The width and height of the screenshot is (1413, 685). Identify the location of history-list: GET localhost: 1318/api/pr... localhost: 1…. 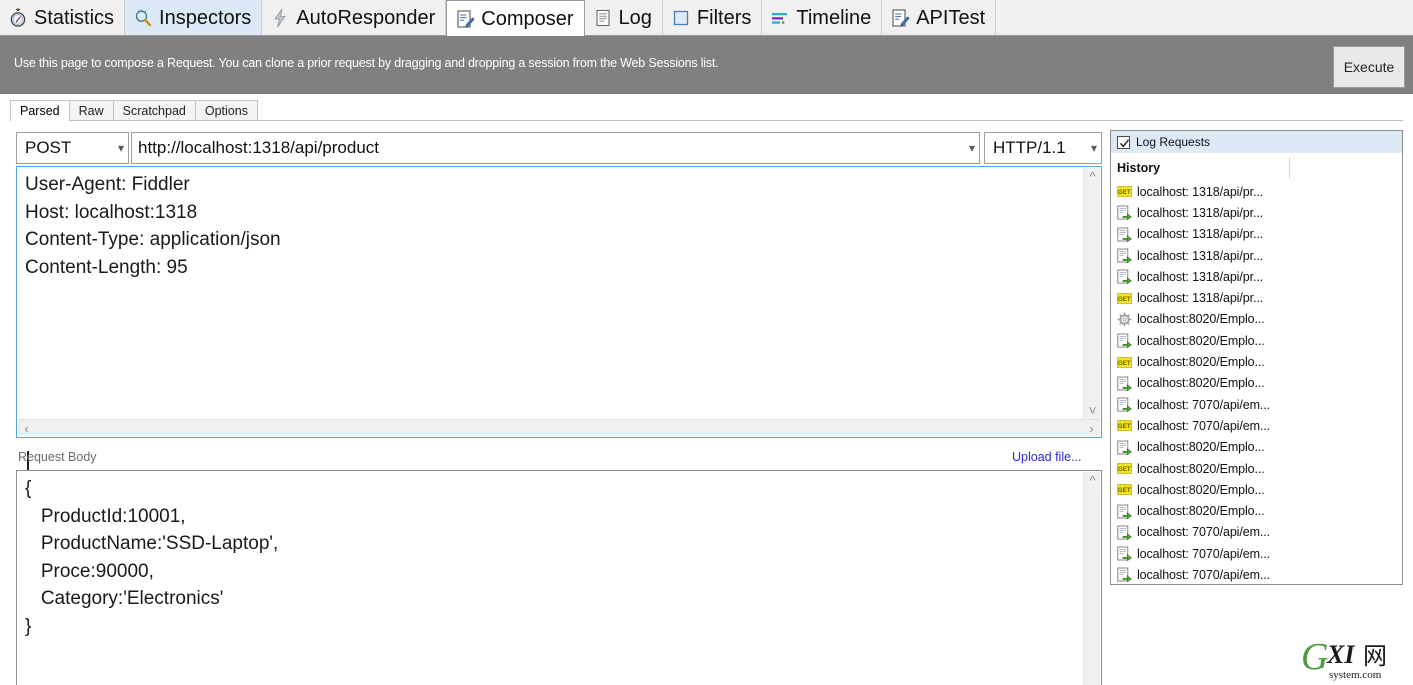
(1256, 383).